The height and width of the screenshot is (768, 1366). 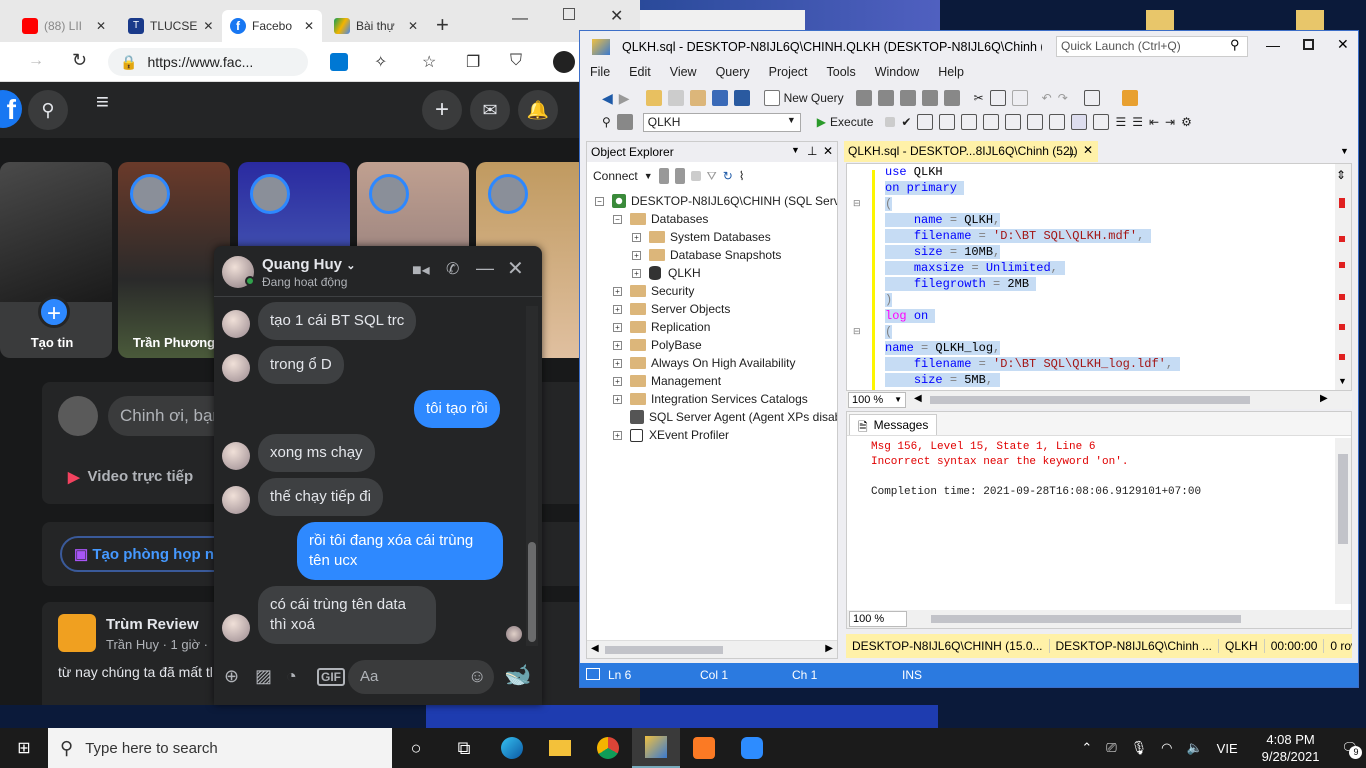 I want to click on dmx-query-icon, so click(x=907, y=98).